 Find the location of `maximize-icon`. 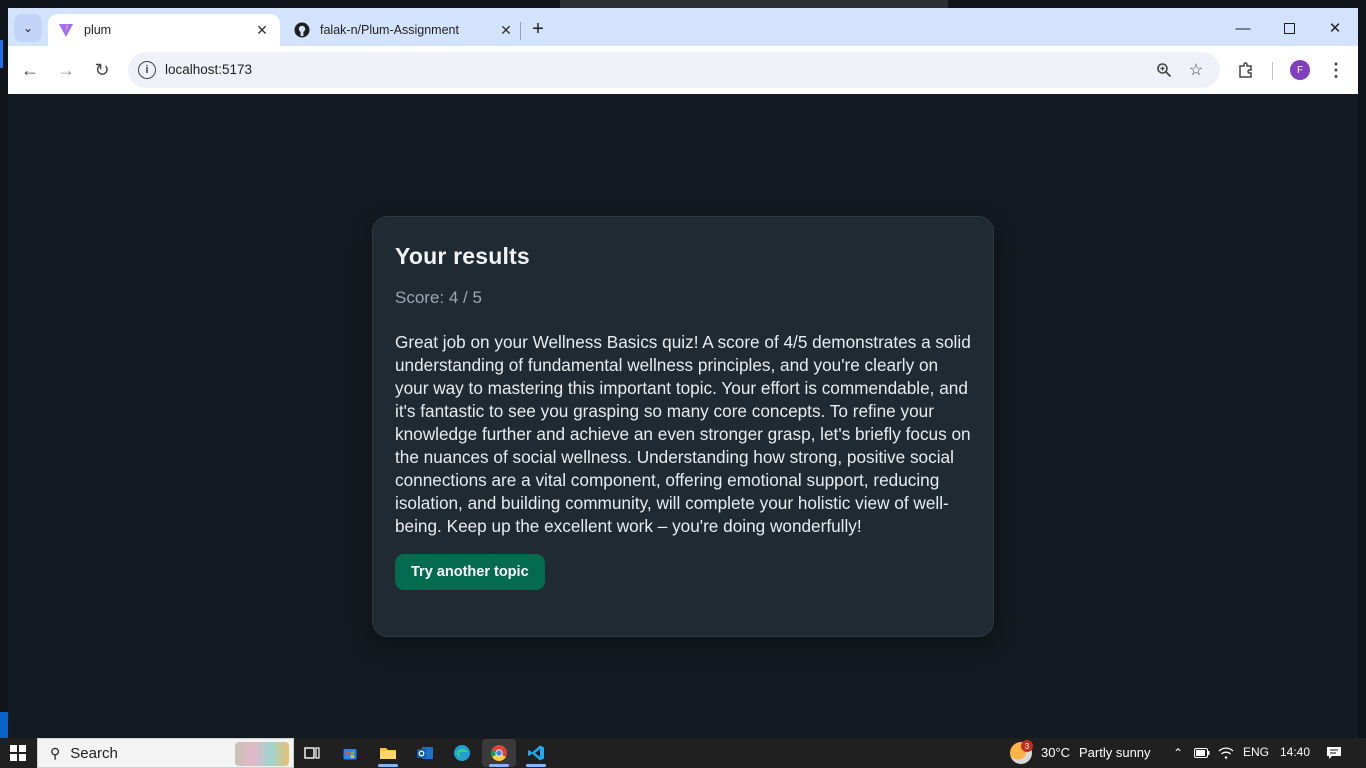

maximize-icon is located at coordinates (1289, 28).